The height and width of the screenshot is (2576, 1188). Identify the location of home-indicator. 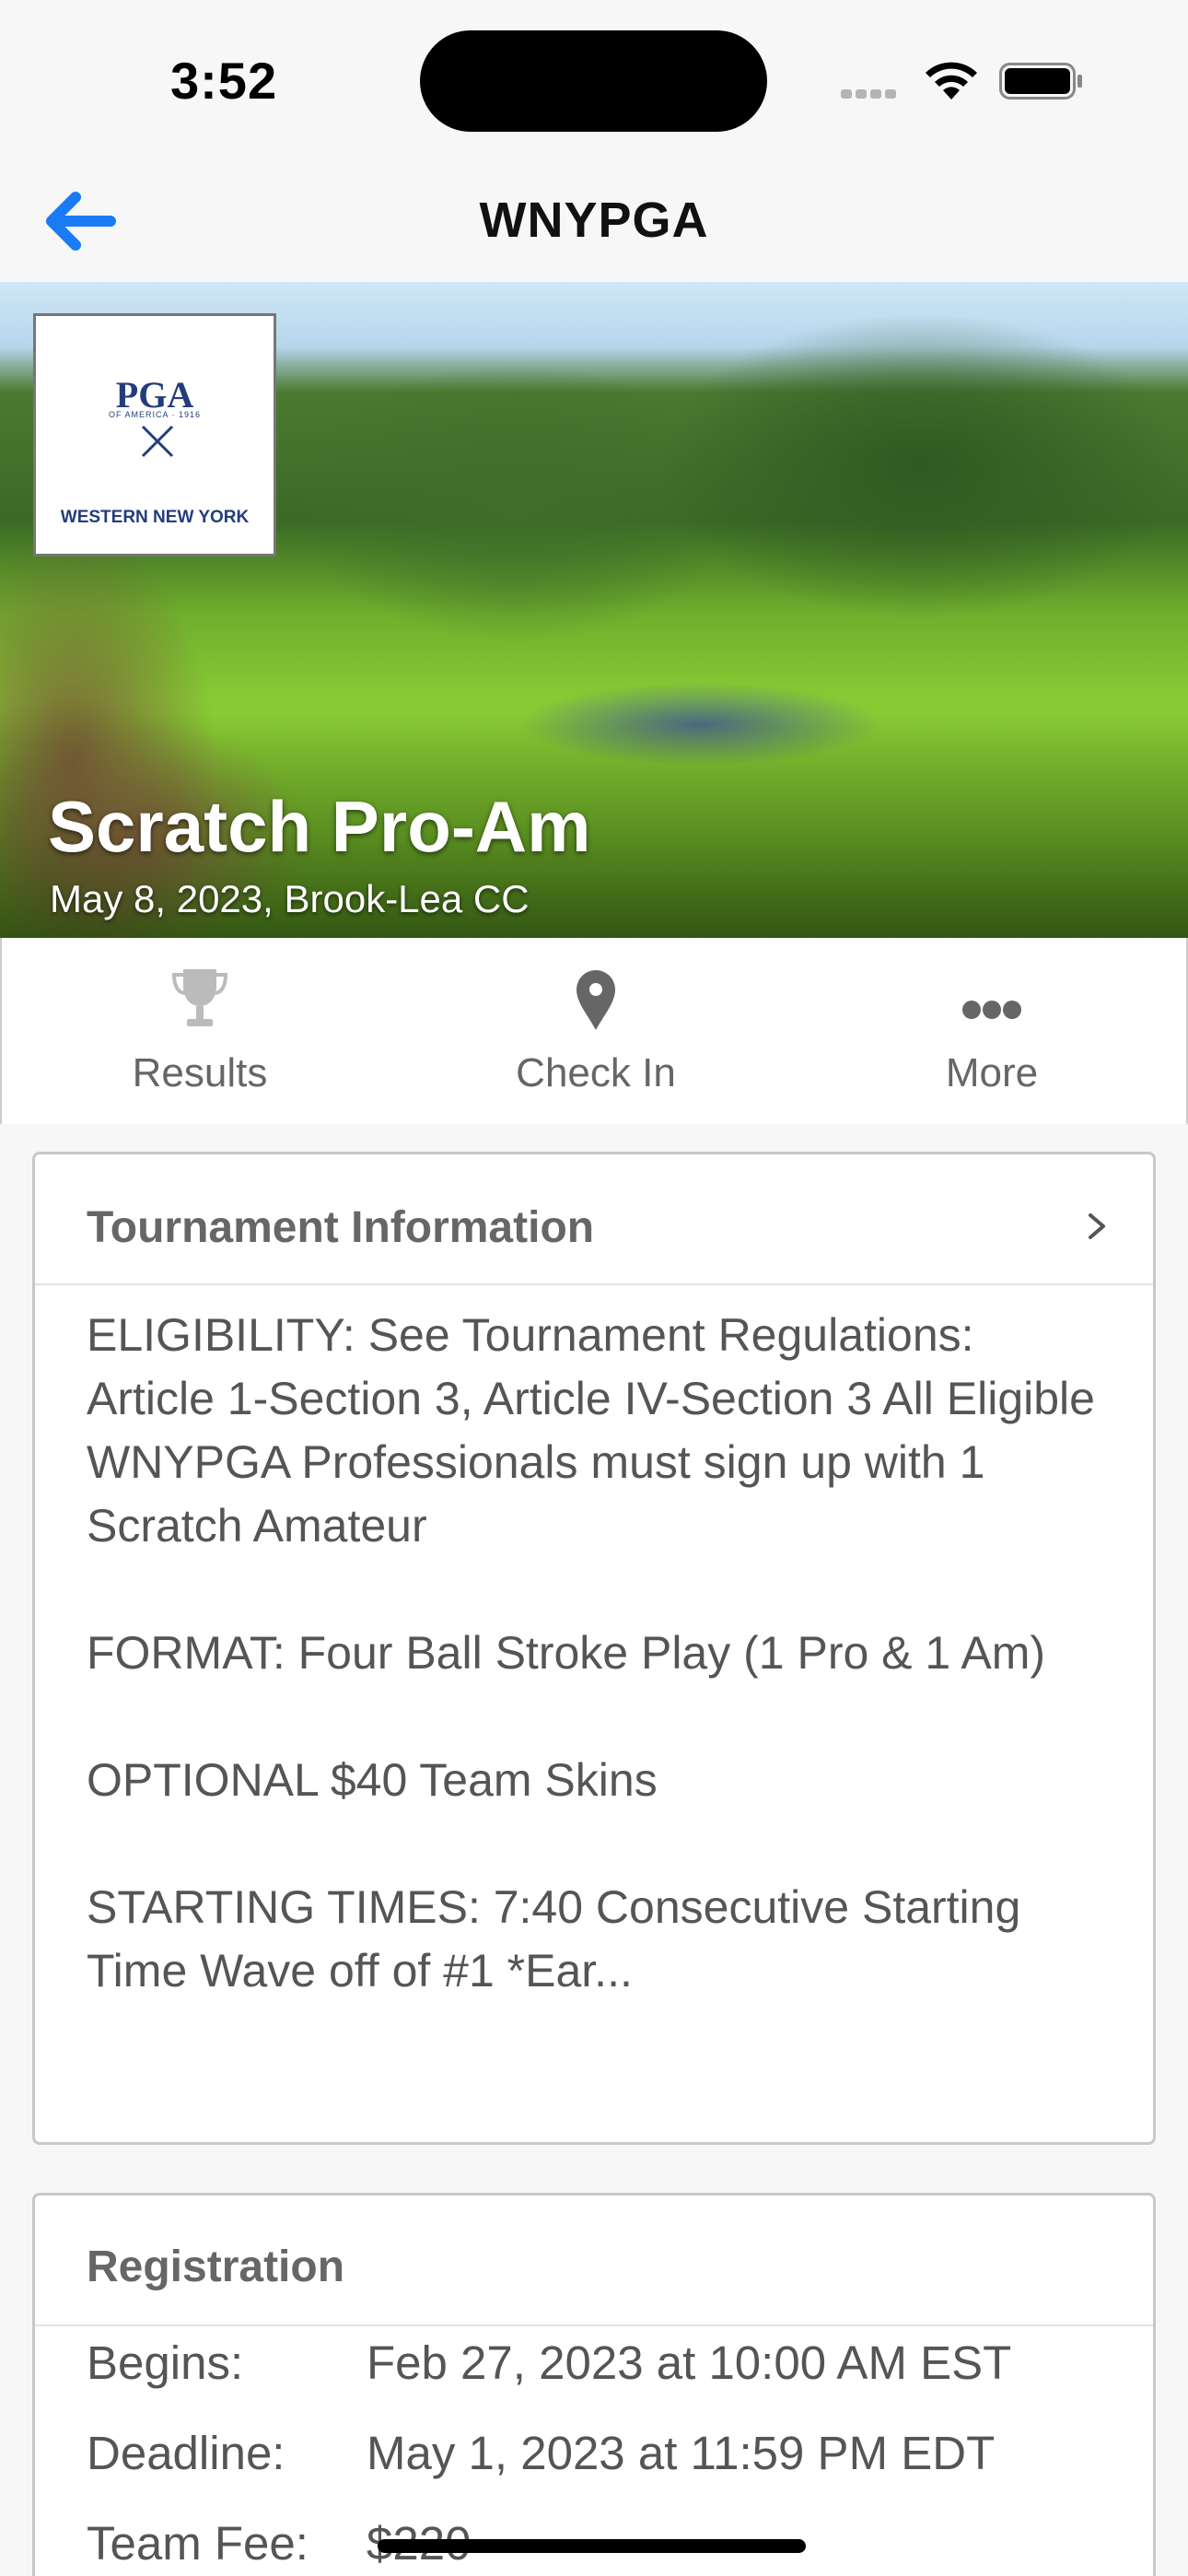
(592, 2546).